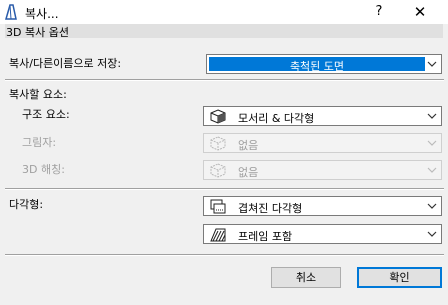 This screenshot has height=305, width=448. What do you see at coordinates (224, 31) in the screenshot?
I see `section-header: 3D 복사 옵션` at bounding box center [224, 31].